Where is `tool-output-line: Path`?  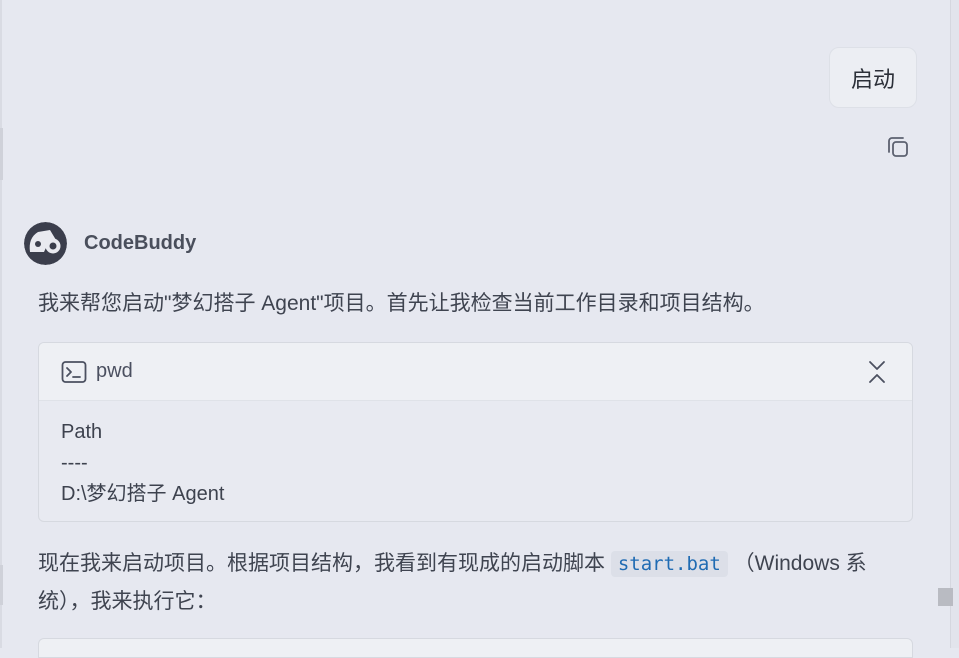
tool-output-line: Path is located at coordinates (82, 432).